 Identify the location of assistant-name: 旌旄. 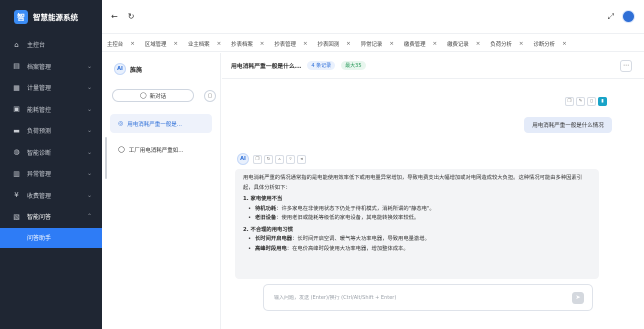
(136, 70).